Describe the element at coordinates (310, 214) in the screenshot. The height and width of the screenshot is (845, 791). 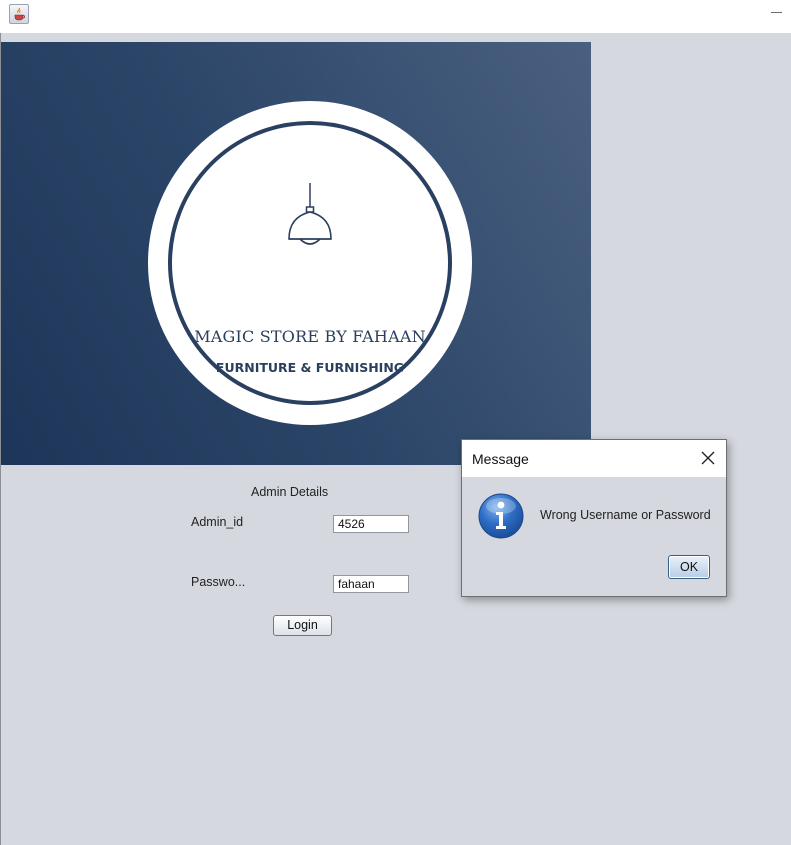
I see `pendant-lamp-icon` at that location.